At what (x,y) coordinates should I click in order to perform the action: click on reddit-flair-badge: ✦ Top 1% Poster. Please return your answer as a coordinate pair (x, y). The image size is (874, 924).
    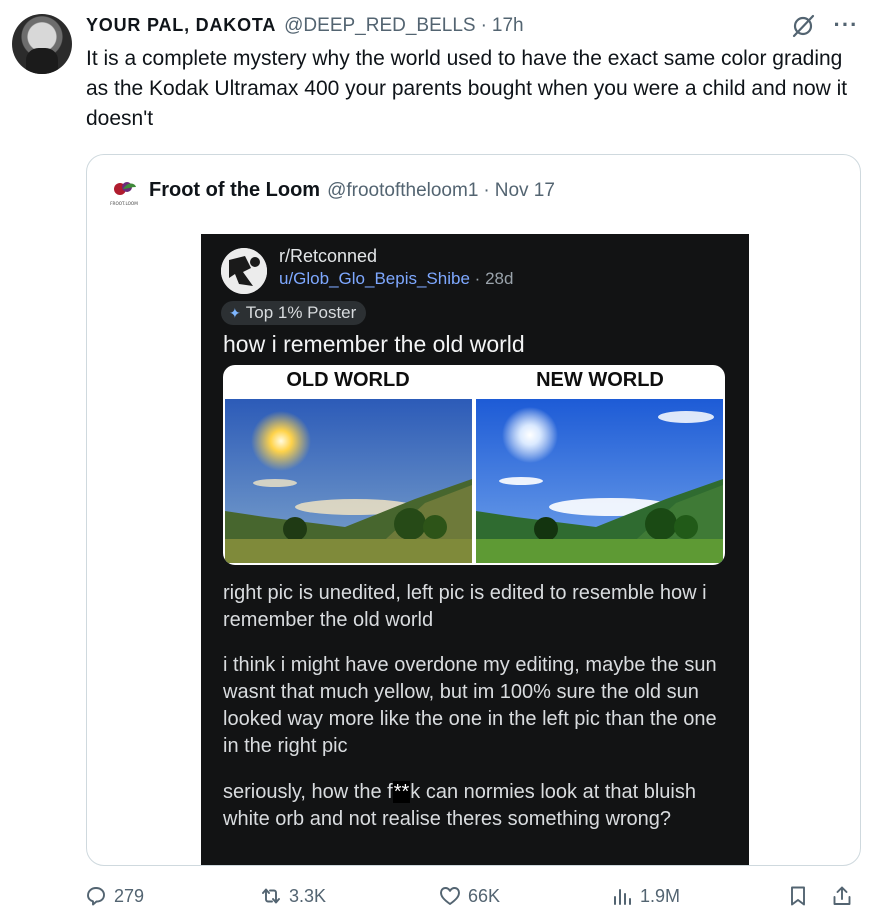
    Looking at the image, I should click on (294, 313).